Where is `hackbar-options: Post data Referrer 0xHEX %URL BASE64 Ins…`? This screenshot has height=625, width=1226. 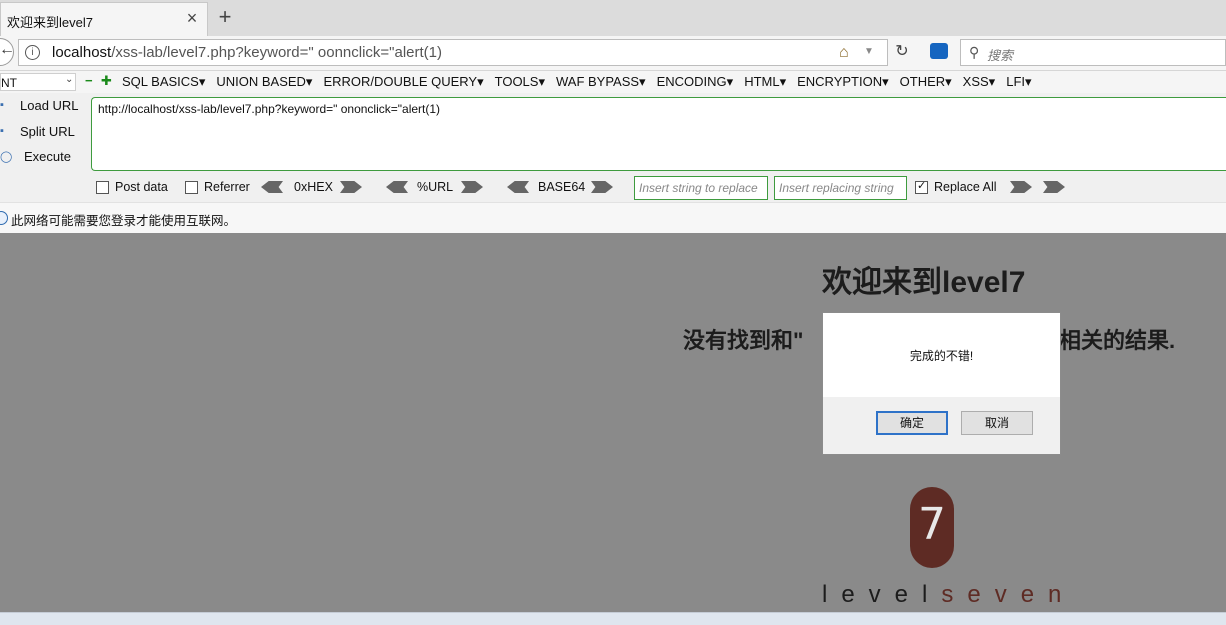
hackbar-options: Post data Referrer 0xHEX %URL BASE64 Ins… is located at coordinates (613, 188).